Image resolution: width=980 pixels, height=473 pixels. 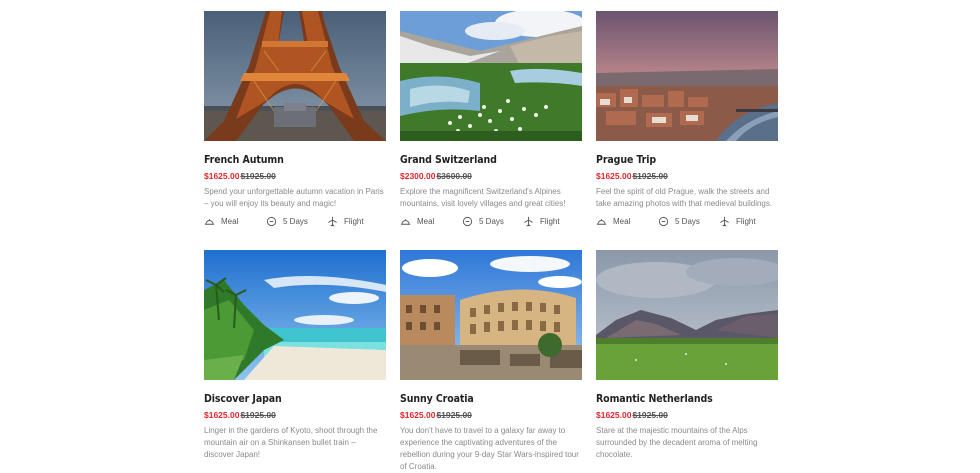 I want to click on price-current: $2300.00, so click(x=418, y=176).